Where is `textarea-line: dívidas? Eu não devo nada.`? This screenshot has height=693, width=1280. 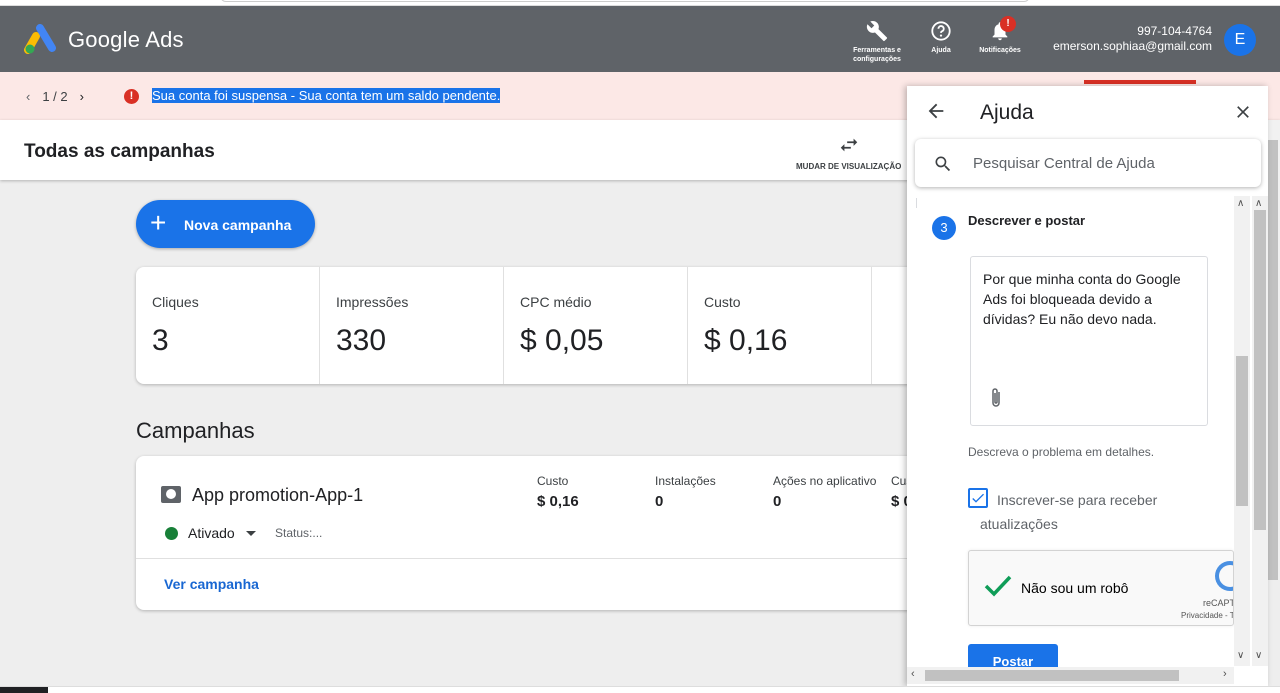 textarea-line: dívidas? Eu não devo nada. is located at coordinates (1070, 319).